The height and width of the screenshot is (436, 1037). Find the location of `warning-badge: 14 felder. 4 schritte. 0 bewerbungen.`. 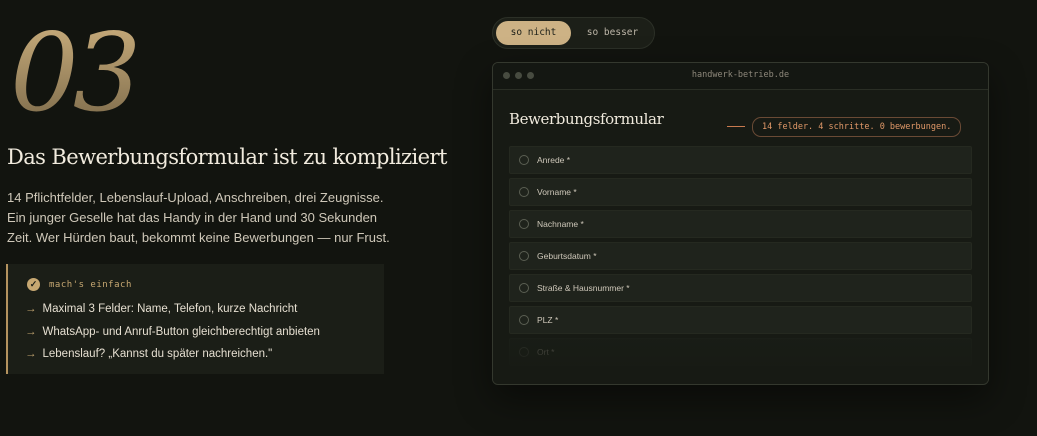

warning-badge: 14 felder. 4 schritte. 0 bewerbungen. is located at coordinates (857, 127).